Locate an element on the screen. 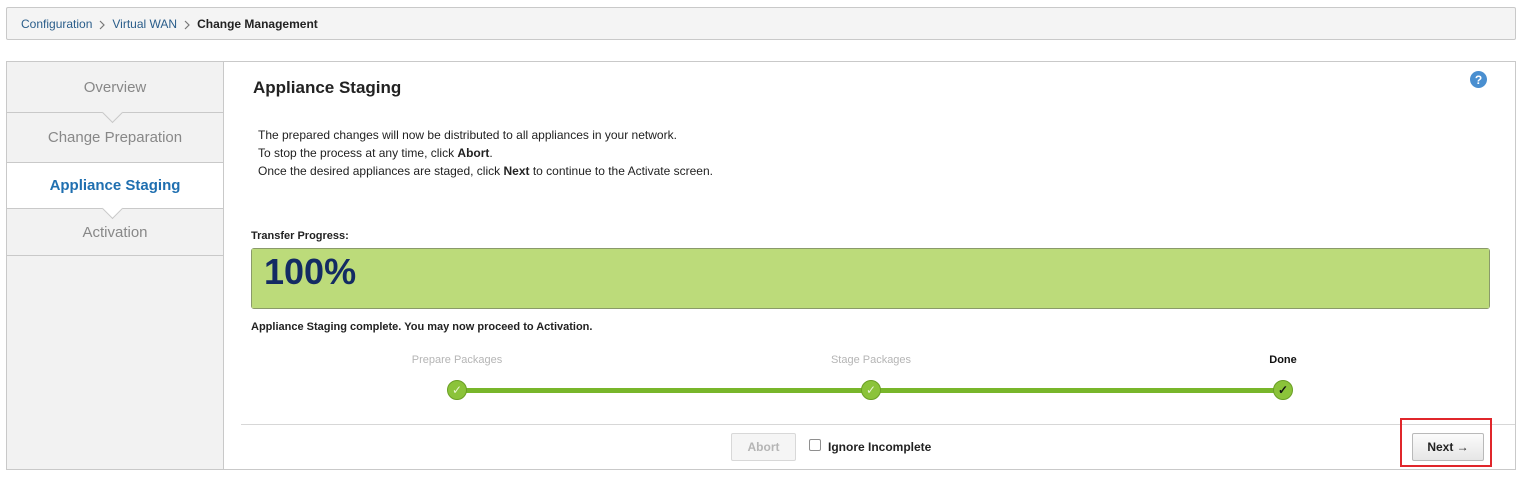  transfer-progress-label: Transfer Progress: is located at coordinates (300, 236).